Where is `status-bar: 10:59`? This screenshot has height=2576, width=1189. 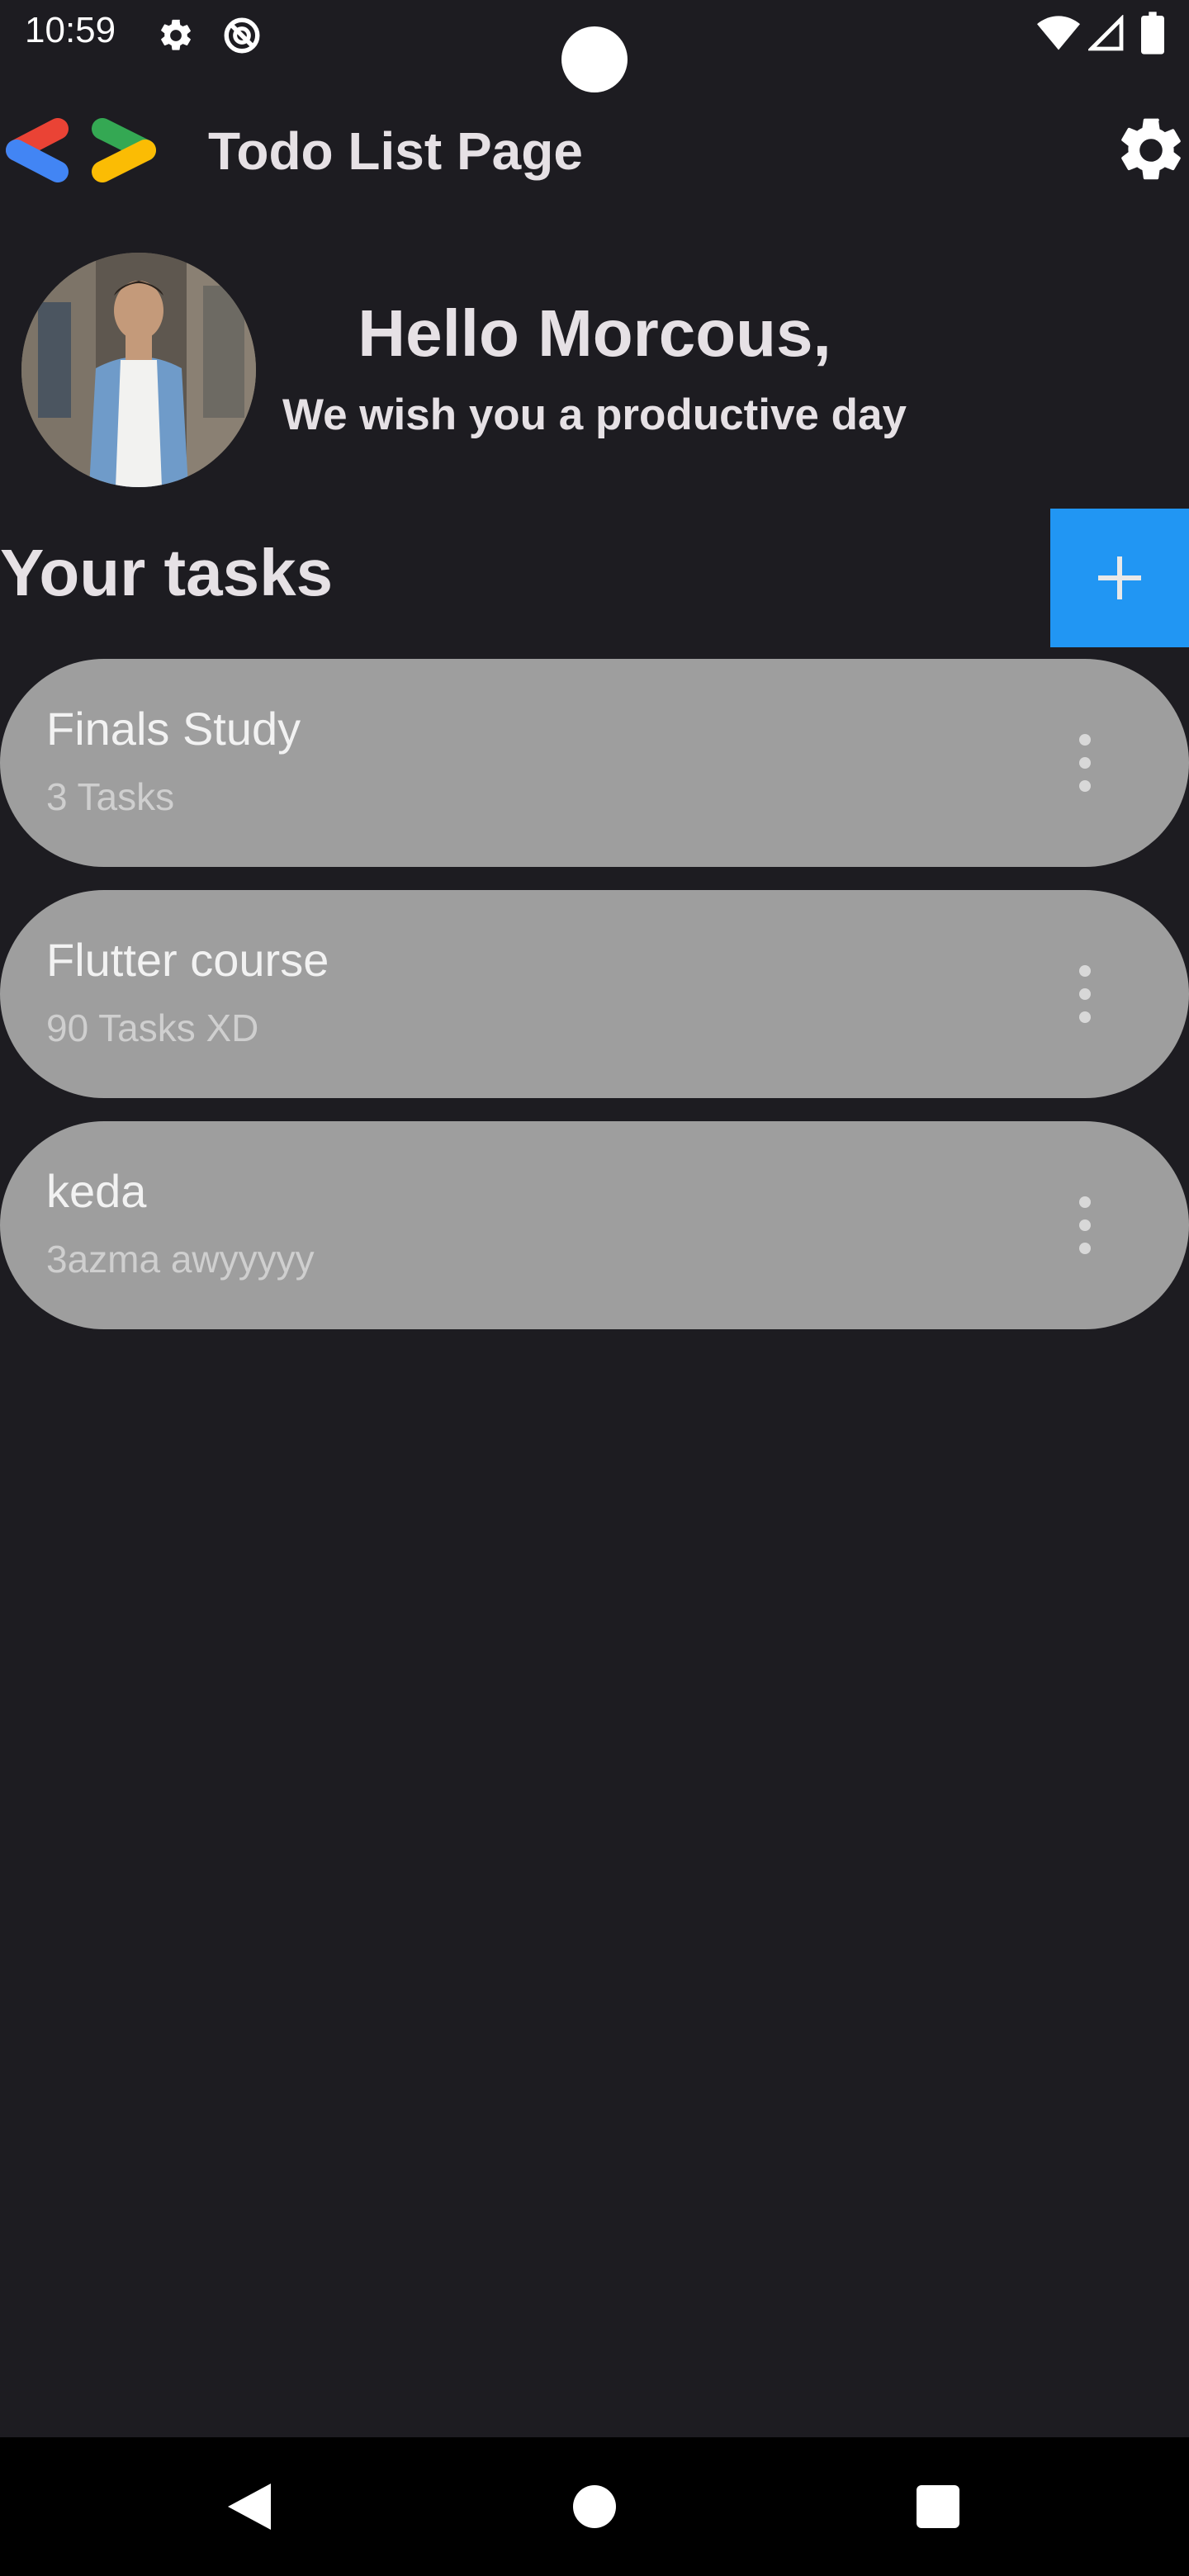 status-bar: 10:59 is located at coordinates (594, 46).